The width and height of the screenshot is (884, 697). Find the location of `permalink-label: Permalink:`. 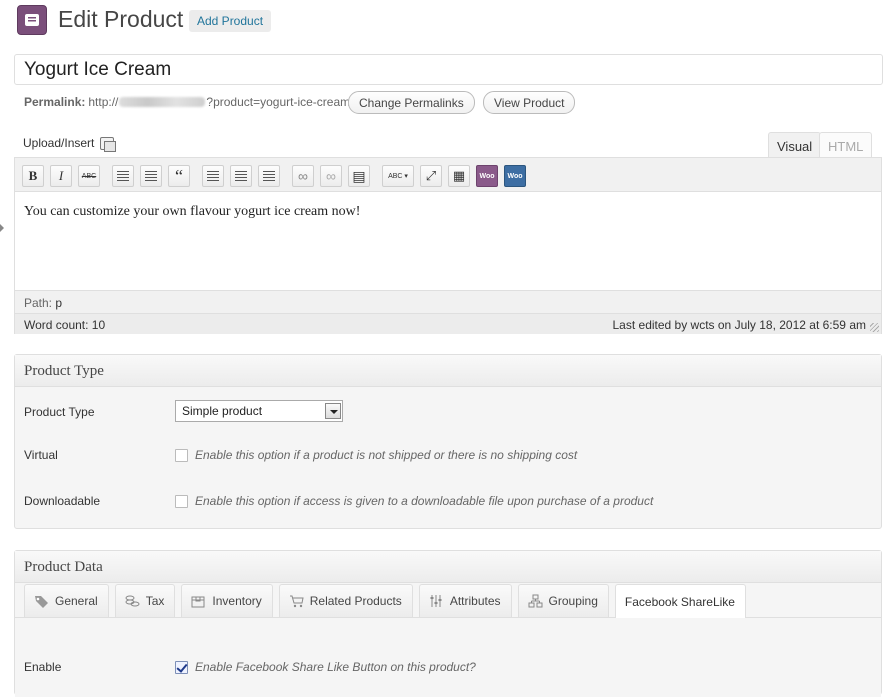

permalink-label: Permalink: is located at coordinates (55, 102).